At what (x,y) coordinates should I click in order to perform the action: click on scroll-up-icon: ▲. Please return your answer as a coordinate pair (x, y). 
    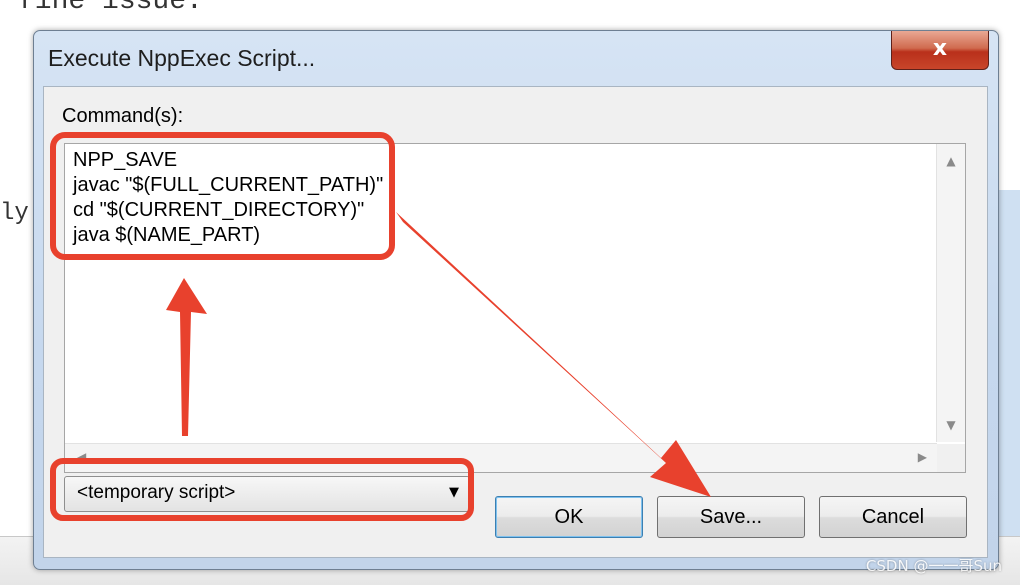
    Looking at the image, I should click on (951, 161).